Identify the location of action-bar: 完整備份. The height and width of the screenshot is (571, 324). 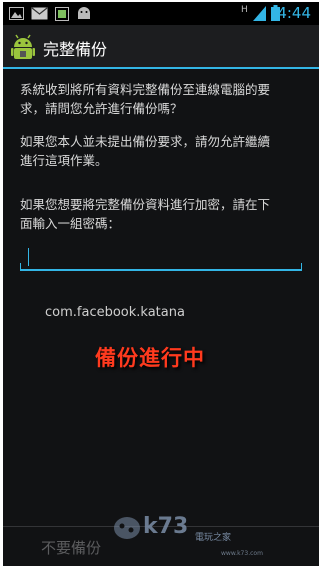
(161, 47).